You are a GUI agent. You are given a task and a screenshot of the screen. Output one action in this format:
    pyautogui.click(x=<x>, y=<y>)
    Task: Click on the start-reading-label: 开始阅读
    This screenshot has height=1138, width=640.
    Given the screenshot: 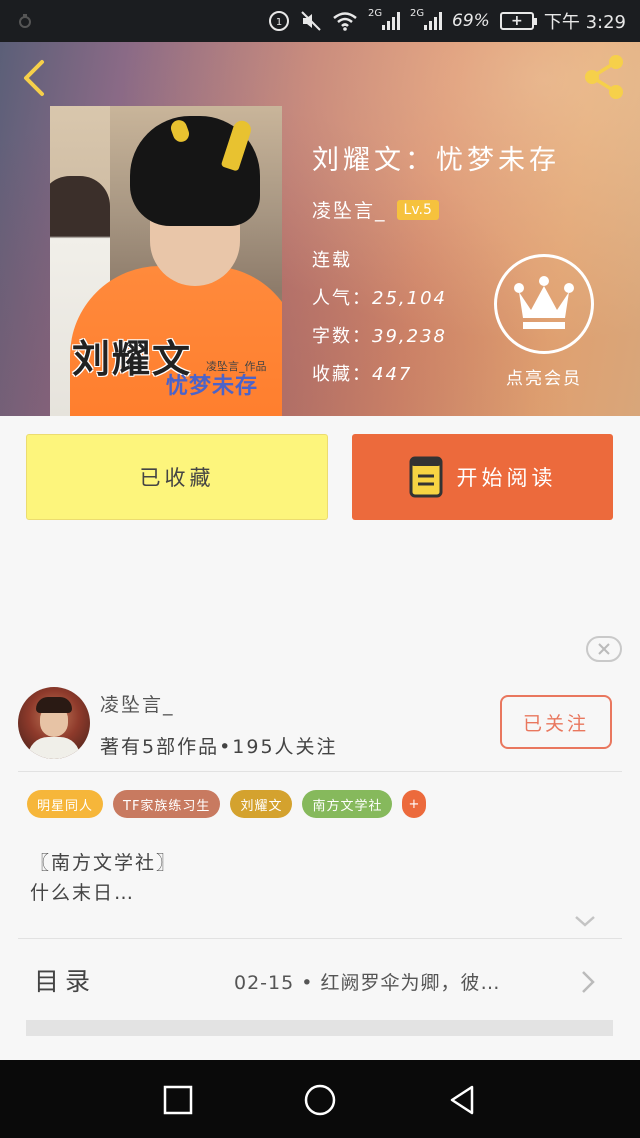 What is the action you would take?
    pyautogui.click(x=506, y=478)
    